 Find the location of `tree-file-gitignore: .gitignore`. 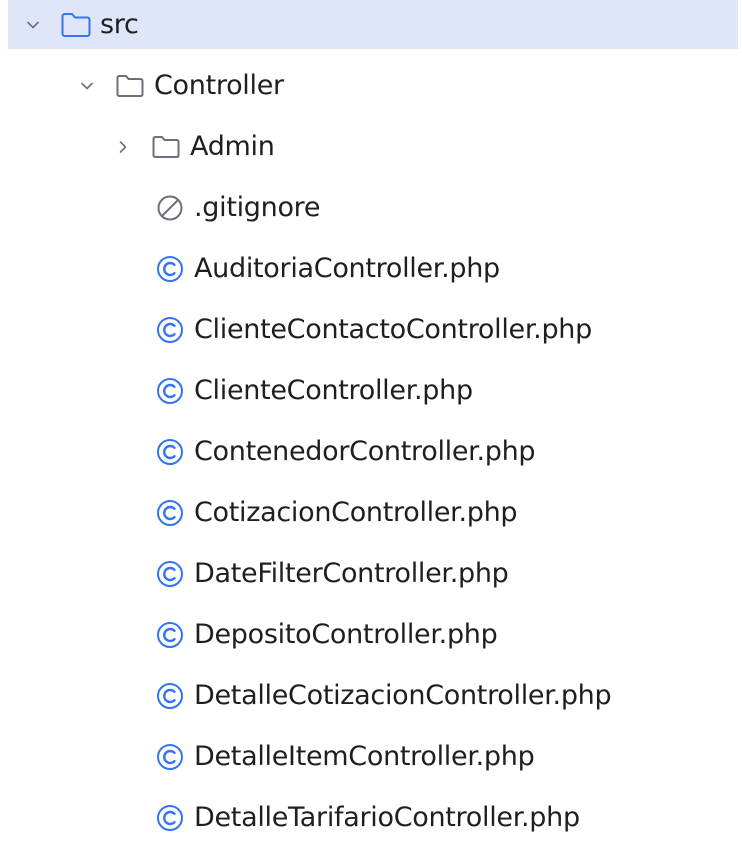

tree-file-gitignore: .gitignore is located at coordinates (373, 207).